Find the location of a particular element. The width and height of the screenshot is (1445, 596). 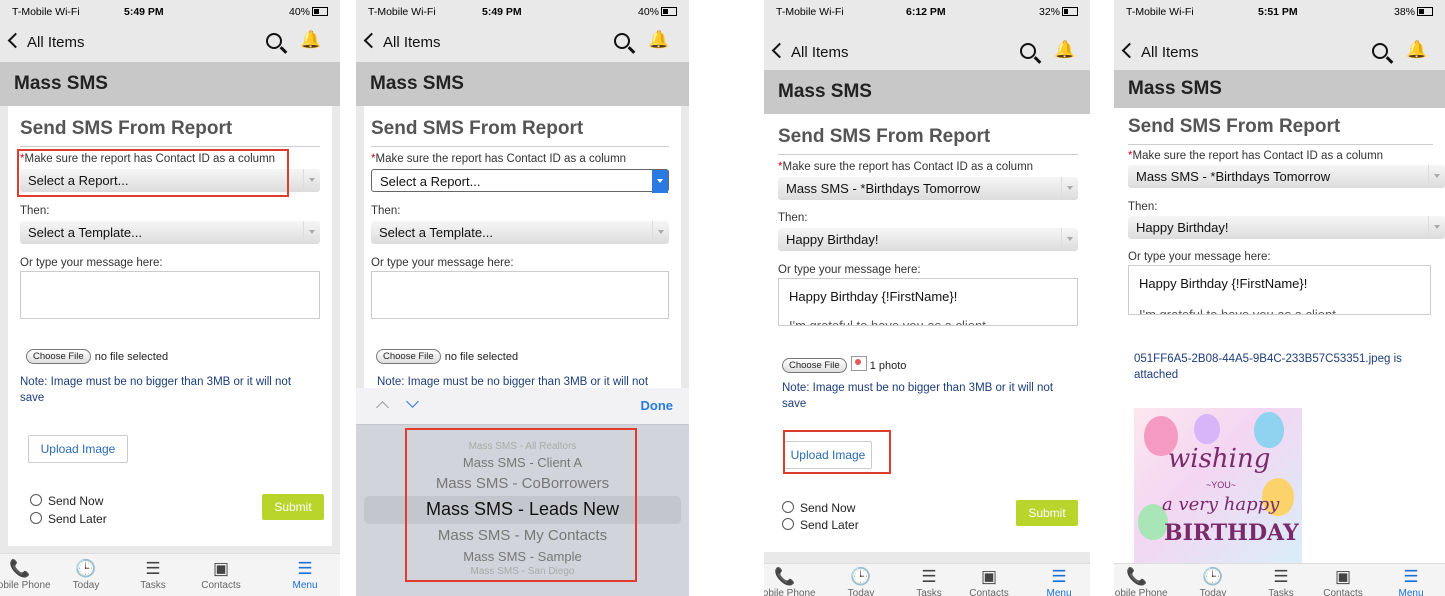

clock-icon: 🕒 is located at coordinates (86, 568).